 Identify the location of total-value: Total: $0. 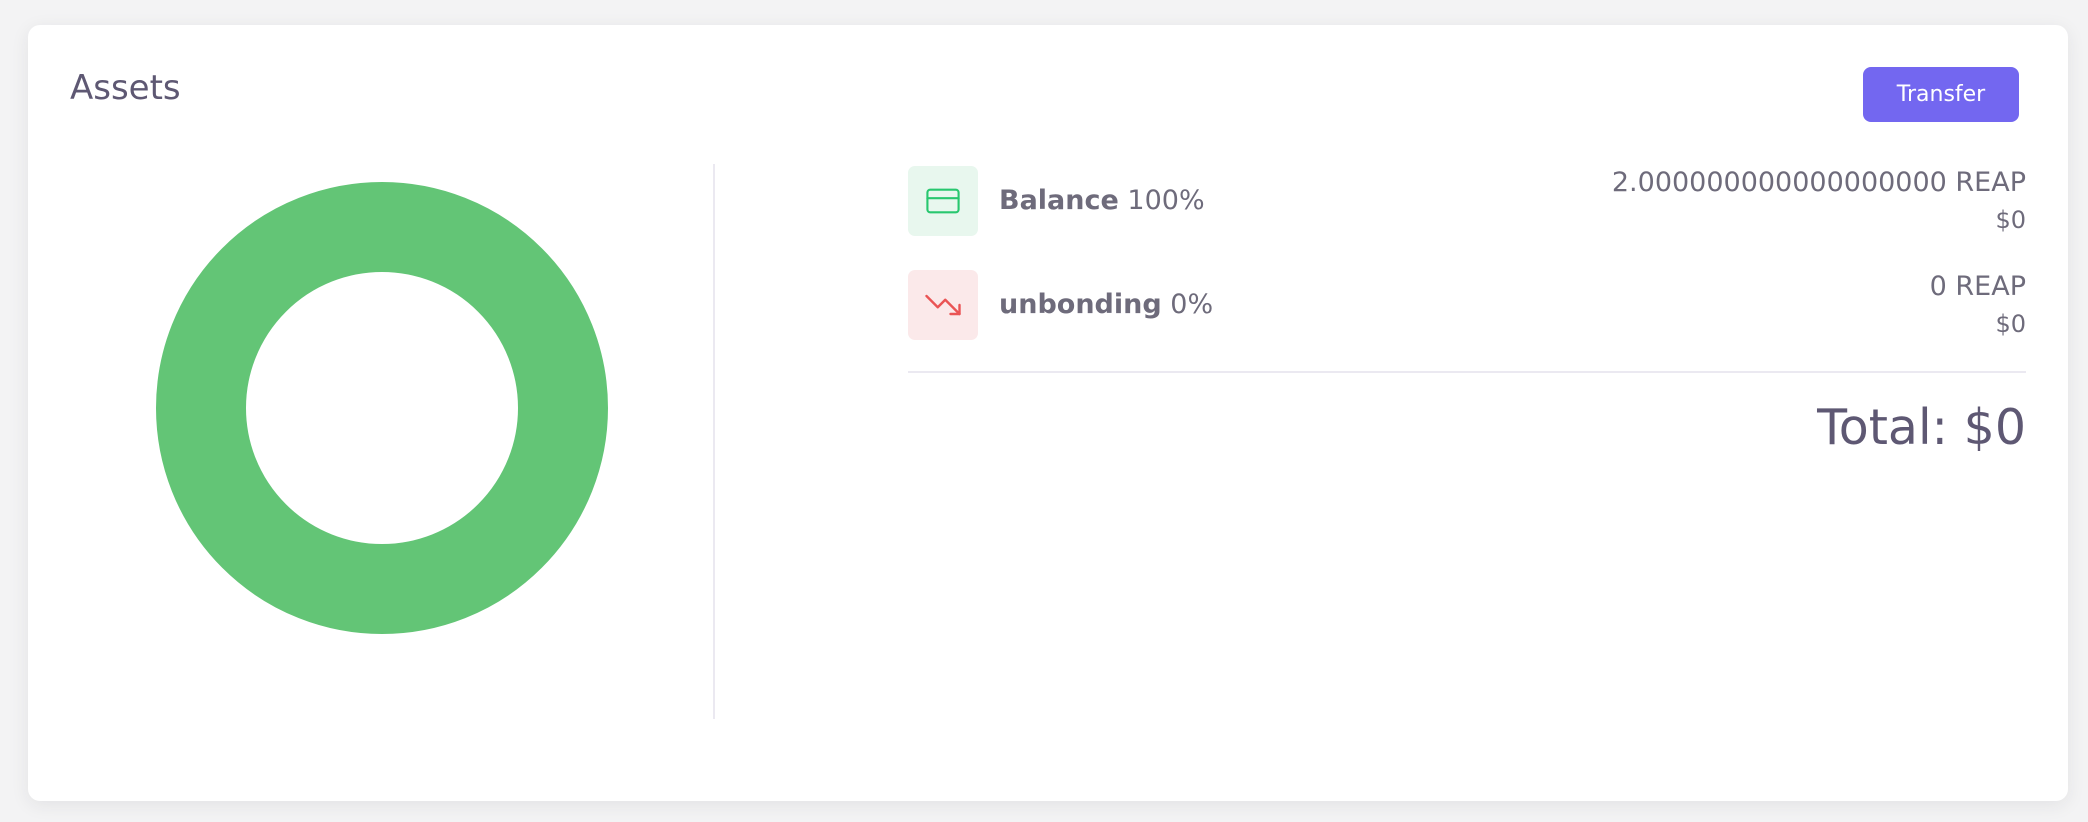
(1921, 427).